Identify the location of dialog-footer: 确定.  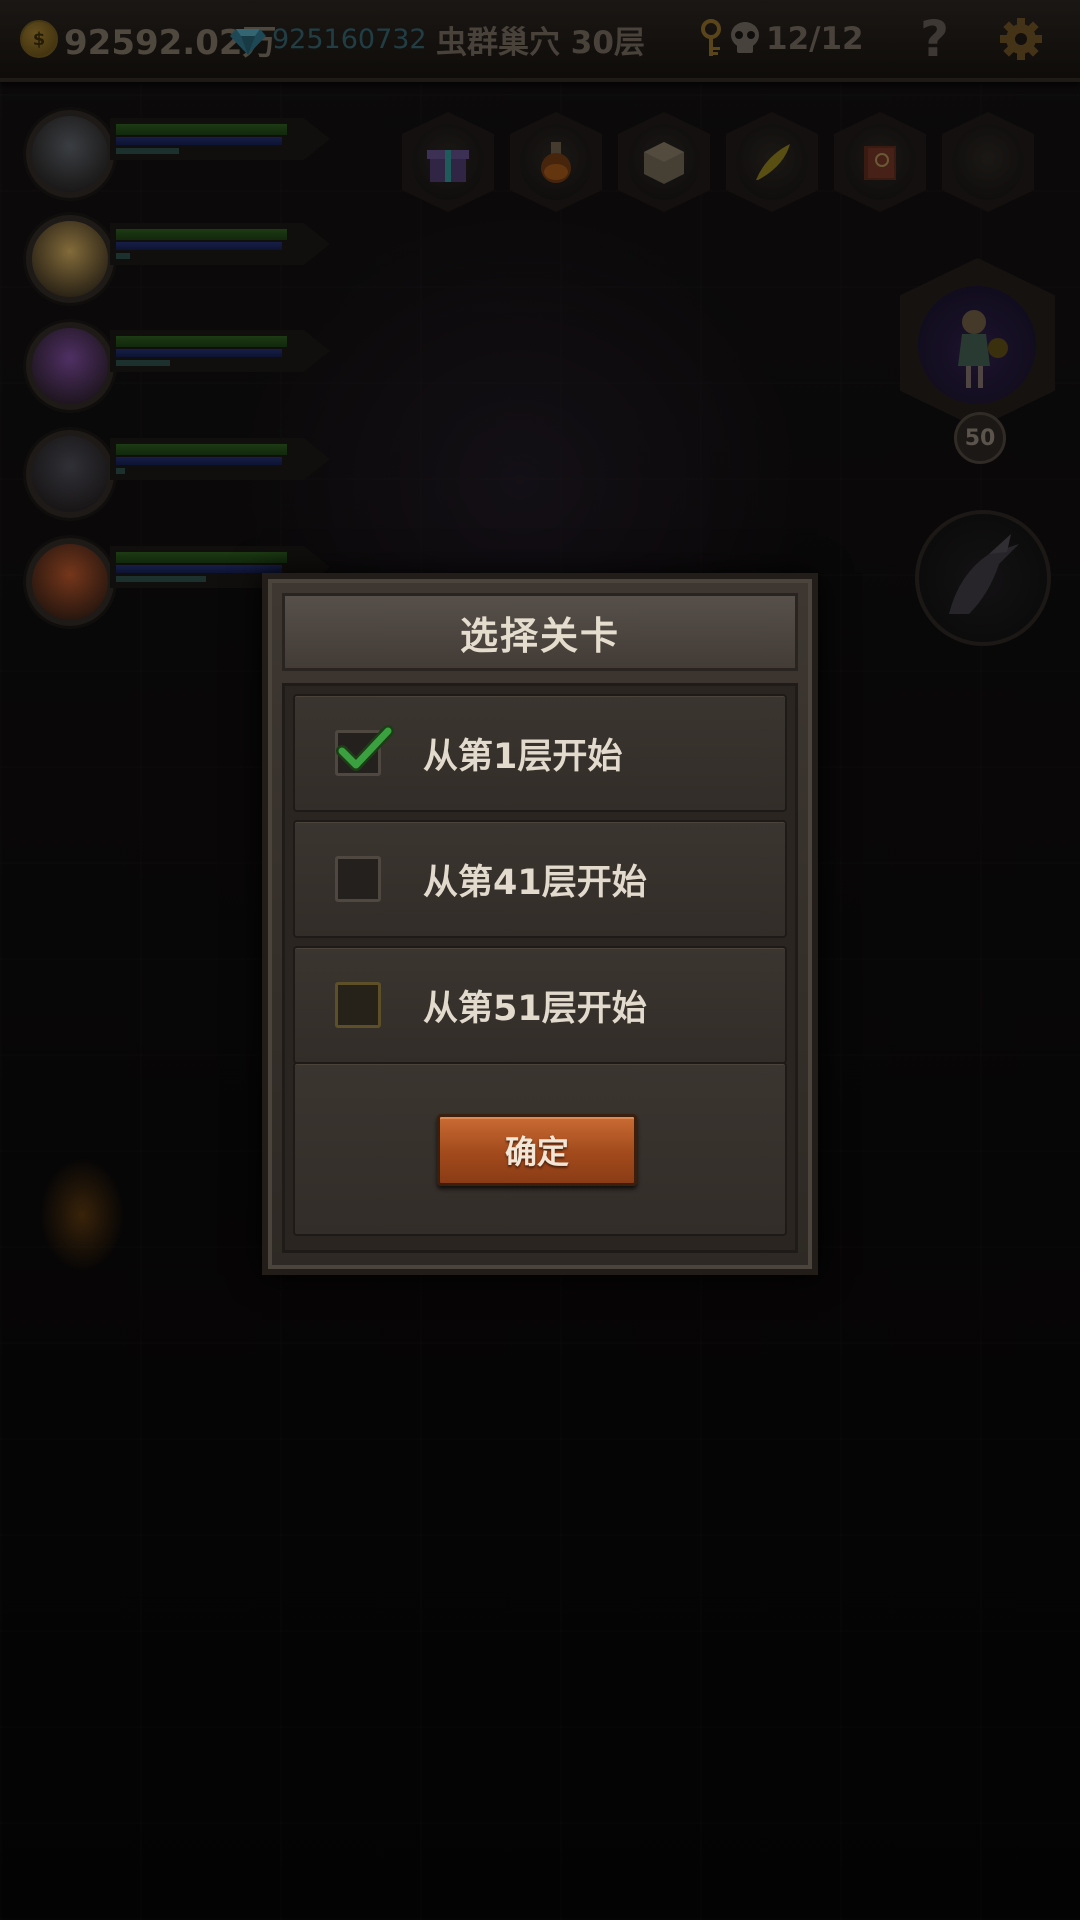
(540, 1149).